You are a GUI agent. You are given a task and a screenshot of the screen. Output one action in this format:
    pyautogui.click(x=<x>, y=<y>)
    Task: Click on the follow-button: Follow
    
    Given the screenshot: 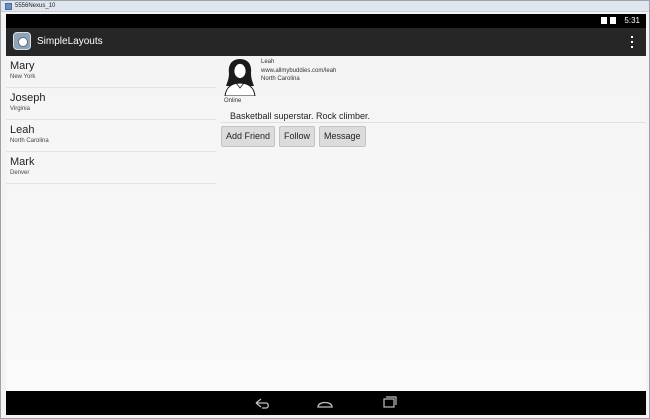 What is the action you would take?
    pyautogui.click(x=297, y=136)
    